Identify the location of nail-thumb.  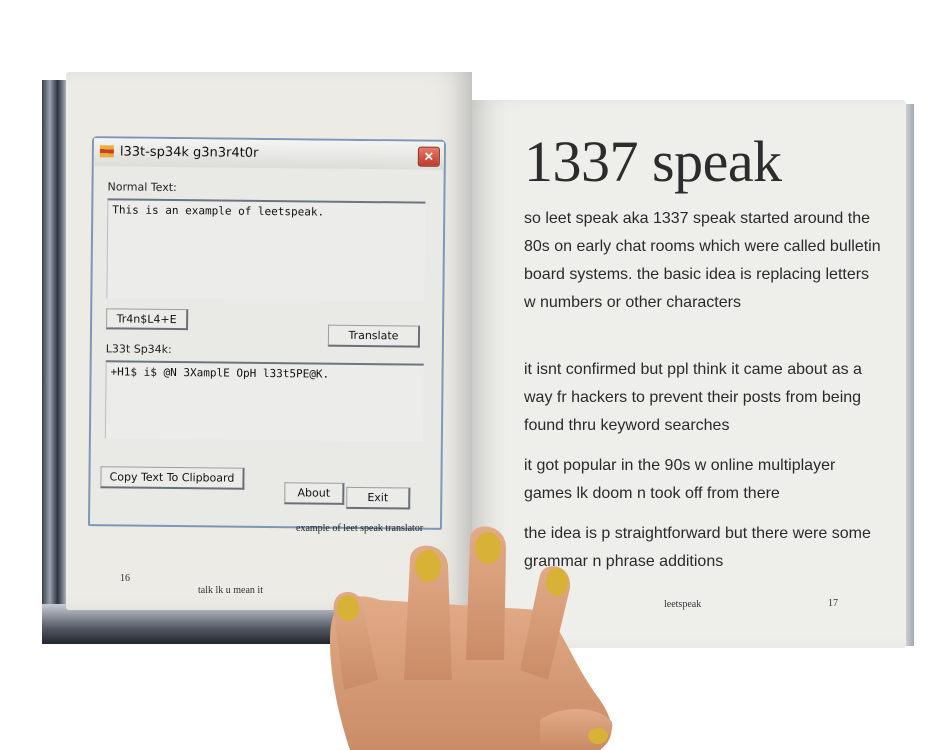
(598, 736).